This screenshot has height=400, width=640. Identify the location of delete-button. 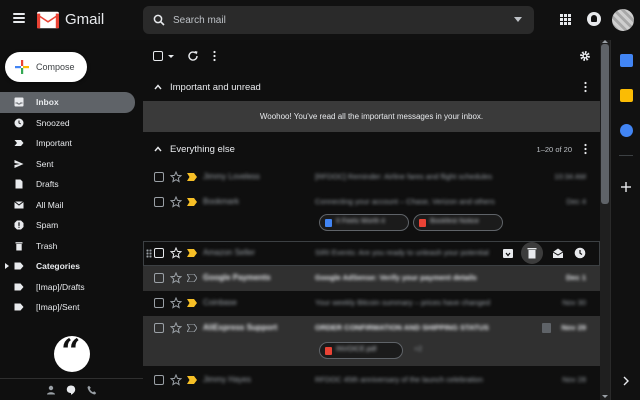
(532, 253).